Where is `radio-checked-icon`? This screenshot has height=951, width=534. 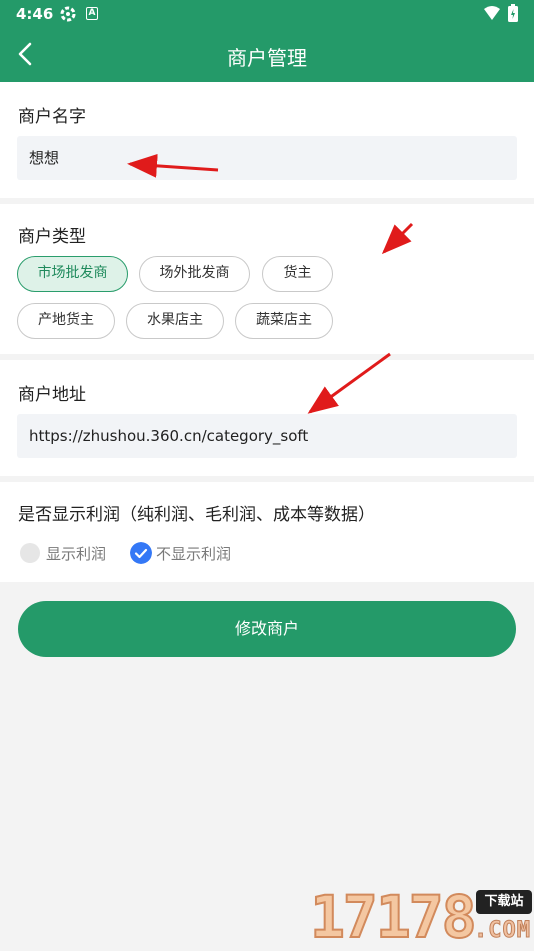 radio-checked-icon is located at coordinates (141, 553).